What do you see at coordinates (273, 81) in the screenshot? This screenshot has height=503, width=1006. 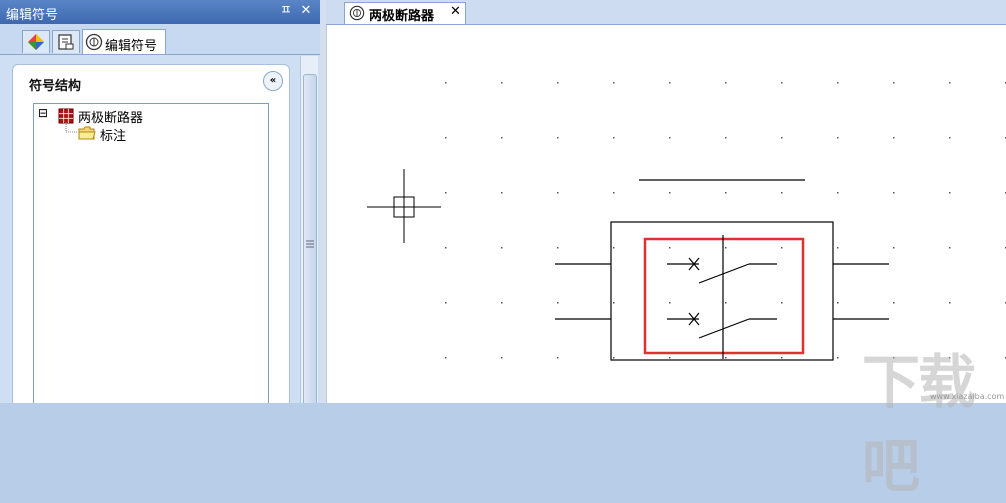 I see `collapse-button: «` at bounding box center [273, 81].